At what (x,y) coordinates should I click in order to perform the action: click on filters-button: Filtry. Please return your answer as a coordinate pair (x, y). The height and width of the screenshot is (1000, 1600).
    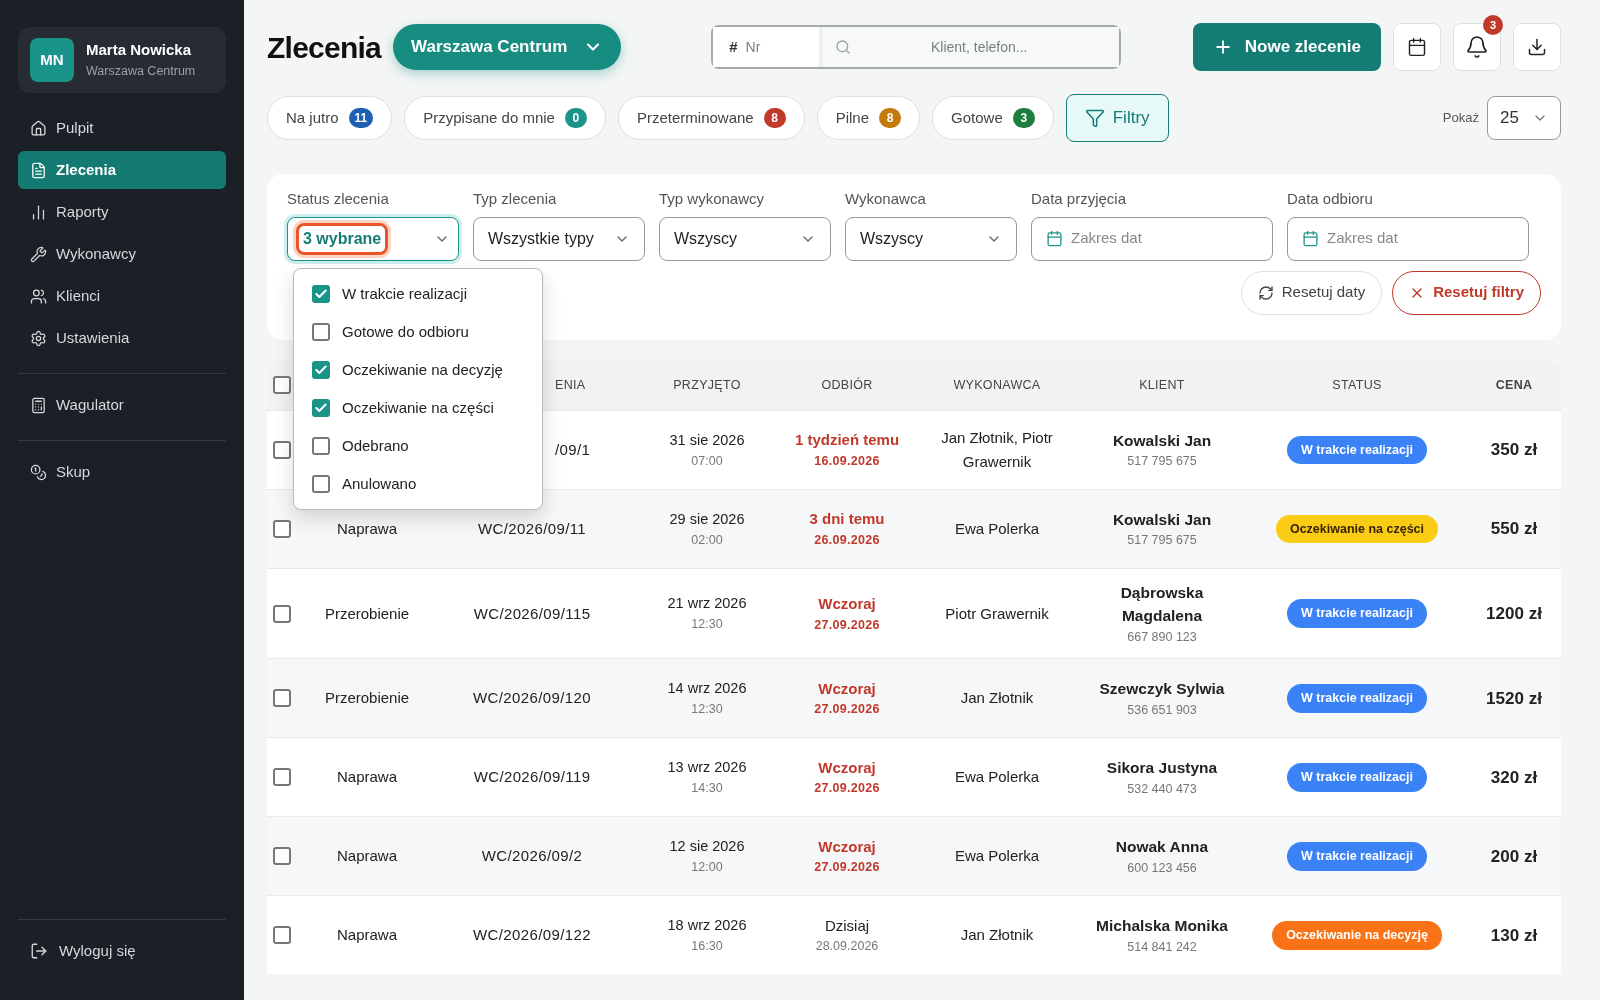
    Looking at the image, I should click on (1117, 118).